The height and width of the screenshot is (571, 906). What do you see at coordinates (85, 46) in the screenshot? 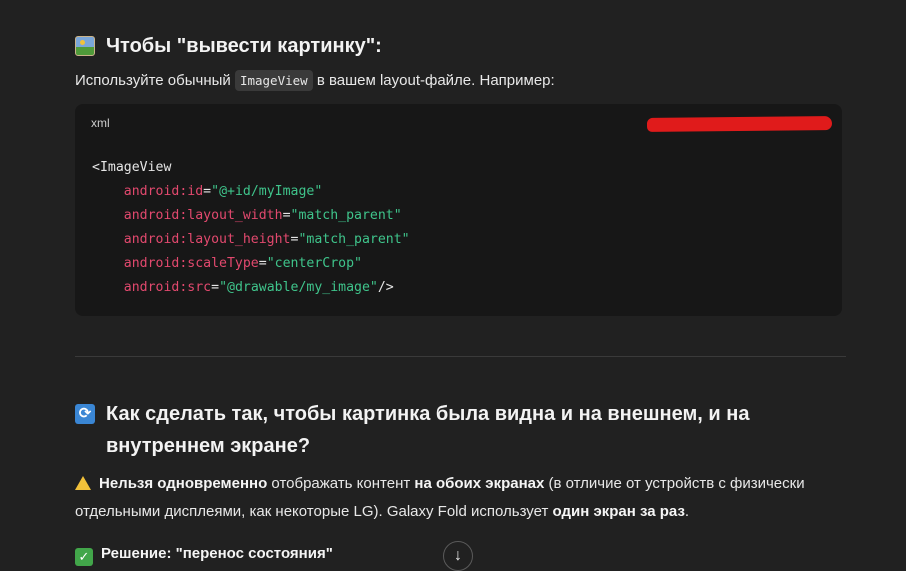
I see `framed-picture-icon` at bounding box center [85, 46].